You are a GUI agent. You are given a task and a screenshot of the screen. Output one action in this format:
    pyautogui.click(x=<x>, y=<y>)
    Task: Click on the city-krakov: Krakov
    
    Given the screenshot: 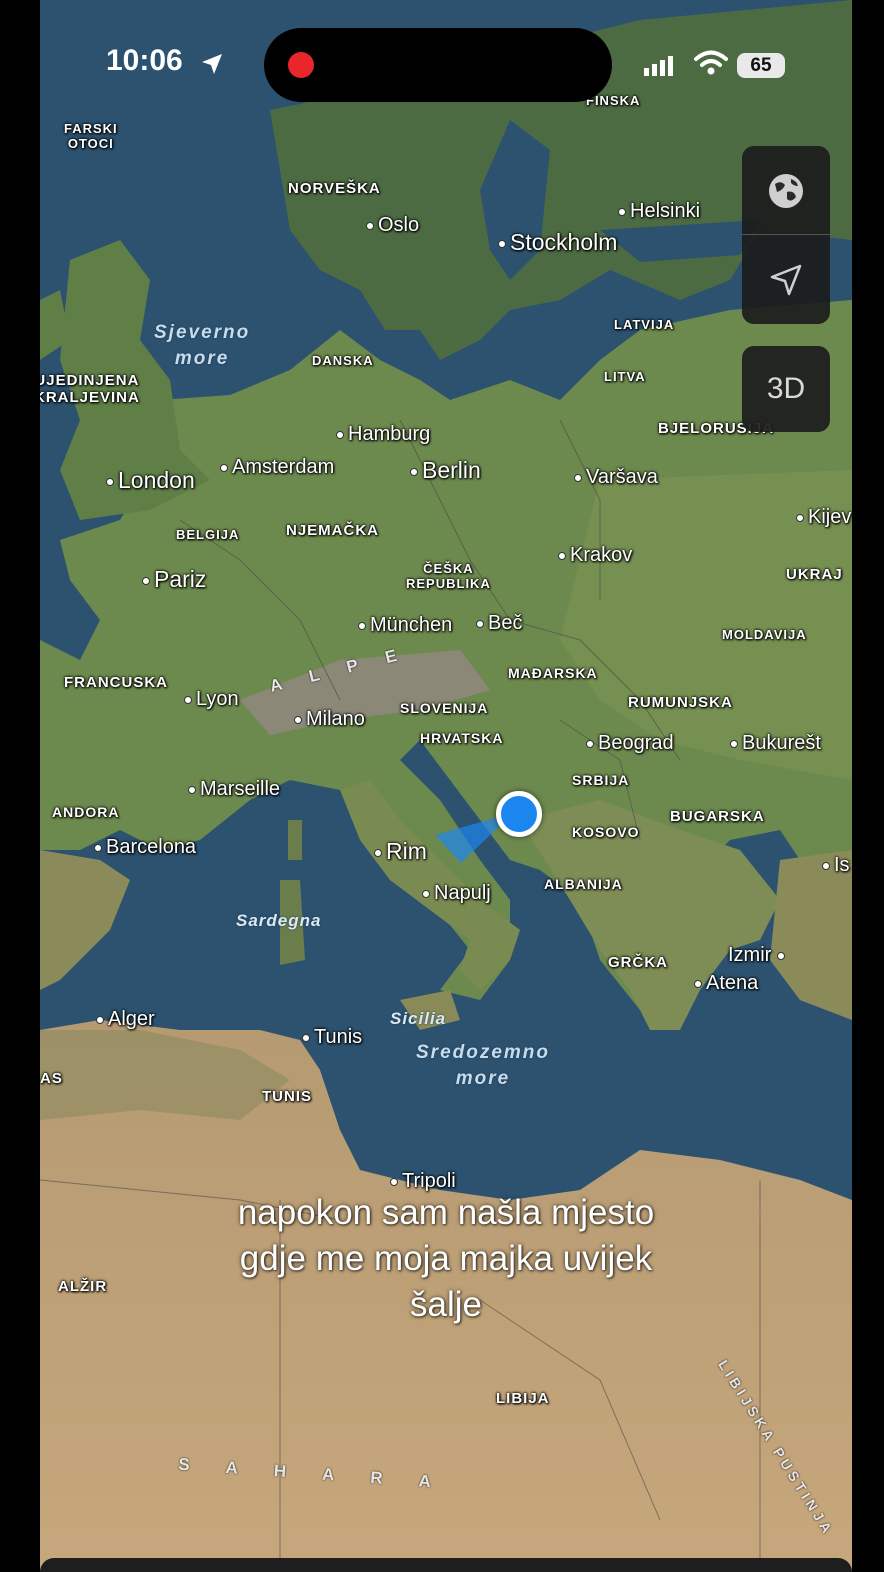 What is the action you would take?
    pyautogui.click(x=595, y=555)
    